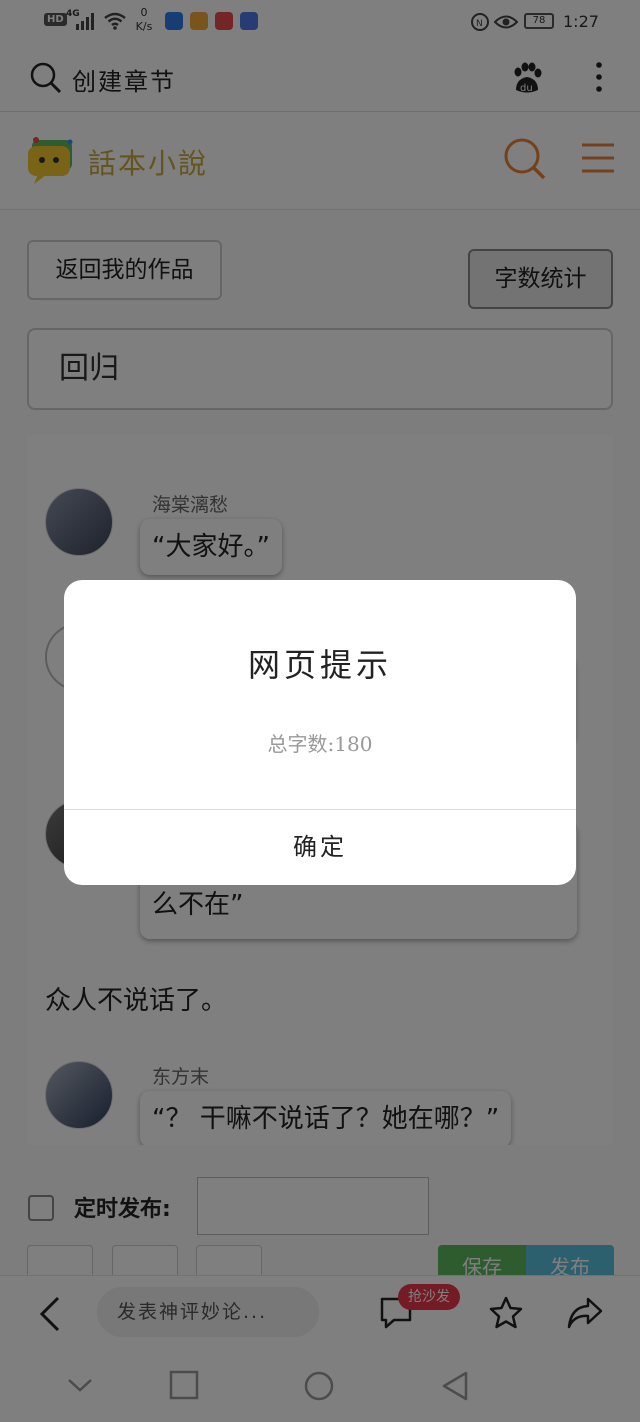  What do you see at coordinates (320, 744) in the screenshot?
I see `dialog-message: 总字数:180` at bounding box center [320, 744].